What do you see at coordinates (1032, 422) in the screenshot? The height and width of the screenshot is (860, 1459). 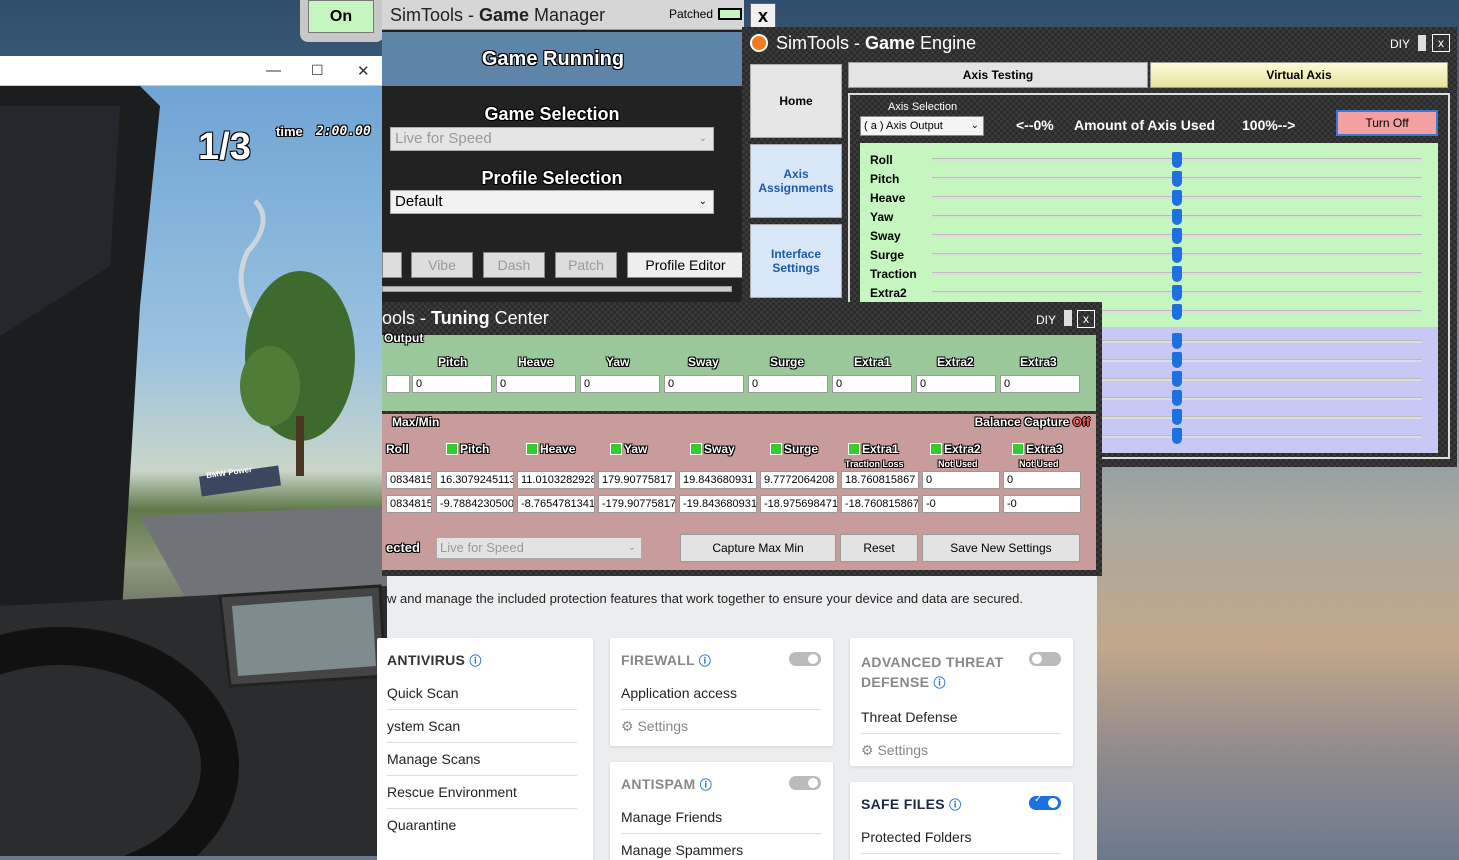 I see `balance-capture: Balance Capture Off` at bounding box center [1032, 422].